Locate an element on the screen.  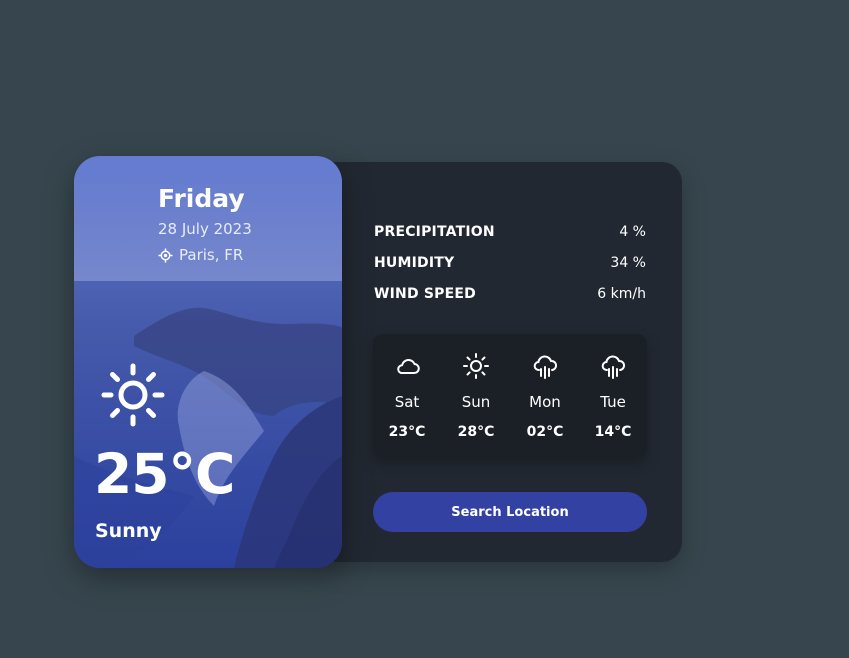
stat-label: WIND SPEED is located at coordinates (425, 293).